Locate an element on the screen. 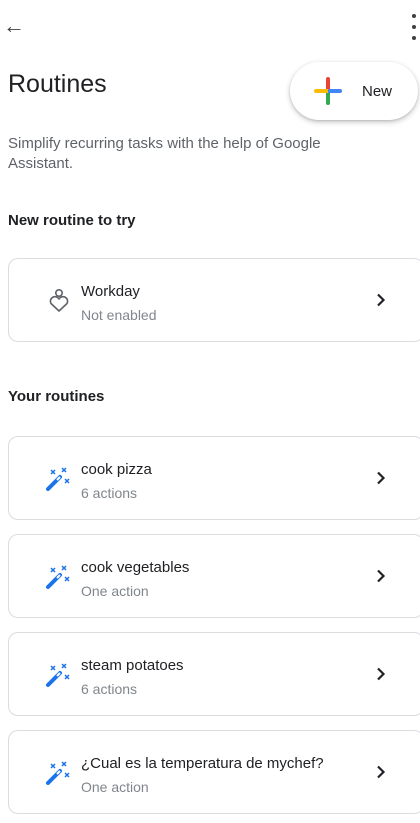 This screenshot has width=420, height=823. new-routine-button: New is located at coordinates (354, 91).